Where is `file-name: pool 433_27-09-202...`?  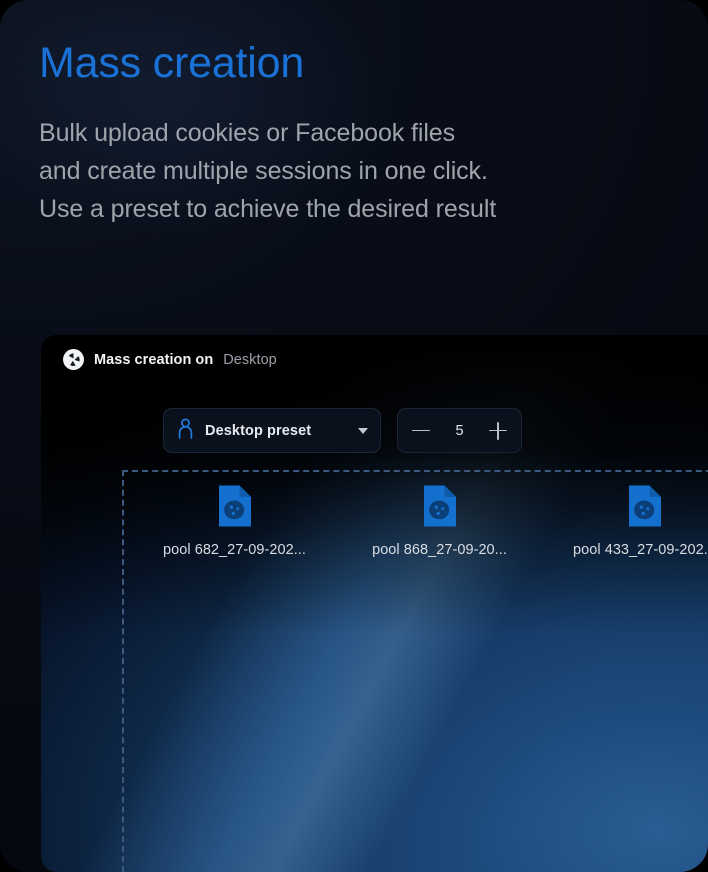 file-name: pool 433_27-09-202... is located at coordinates (640, 550).